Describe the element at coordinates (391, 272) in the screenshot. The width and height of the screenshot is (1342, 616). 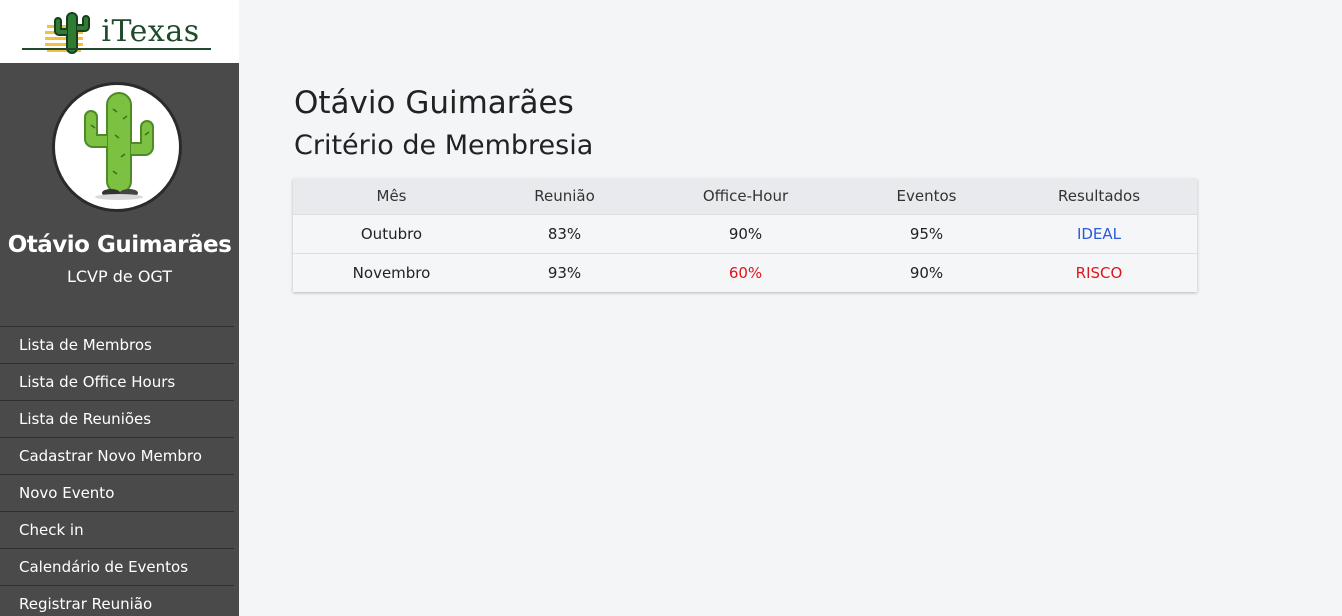
I see `cell-mes: Novembro` at that location.